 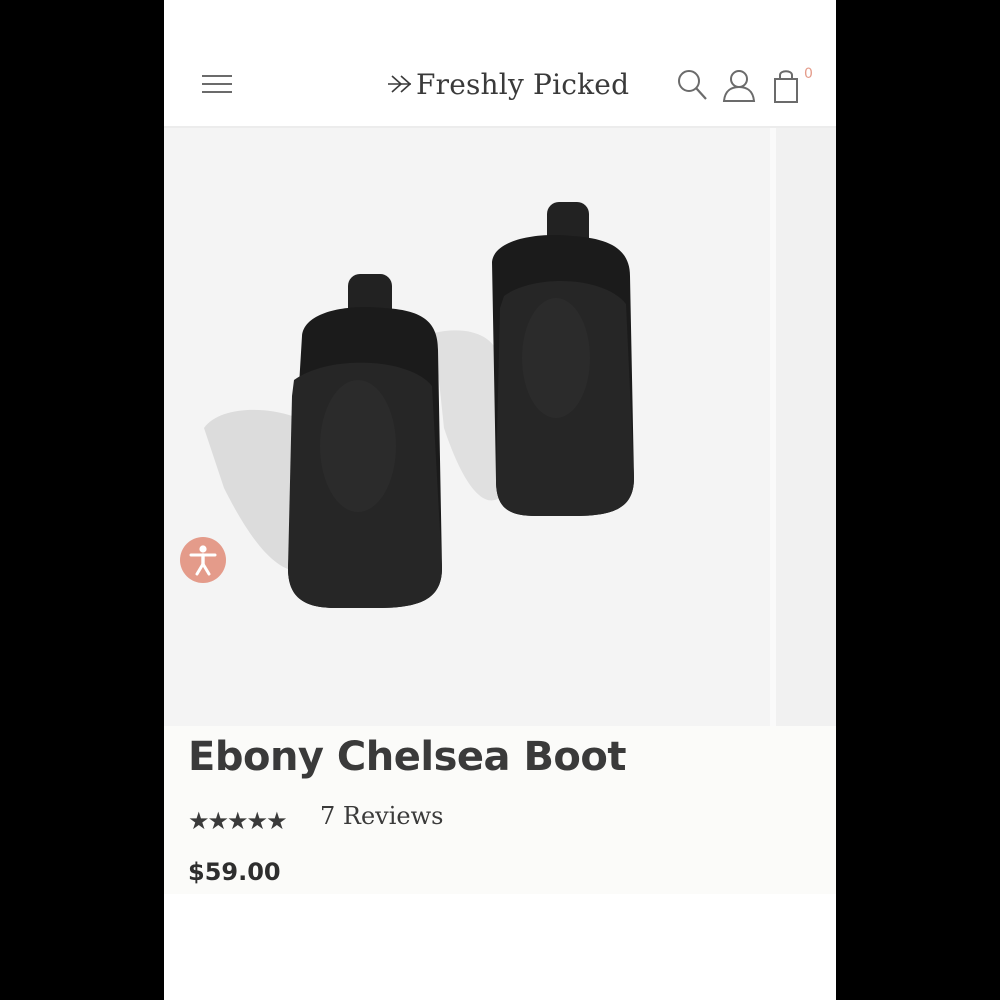 What do you see at coordinates (739, 85) in the screenshot?
I see `account-icon` at bounding box center [739, 85].